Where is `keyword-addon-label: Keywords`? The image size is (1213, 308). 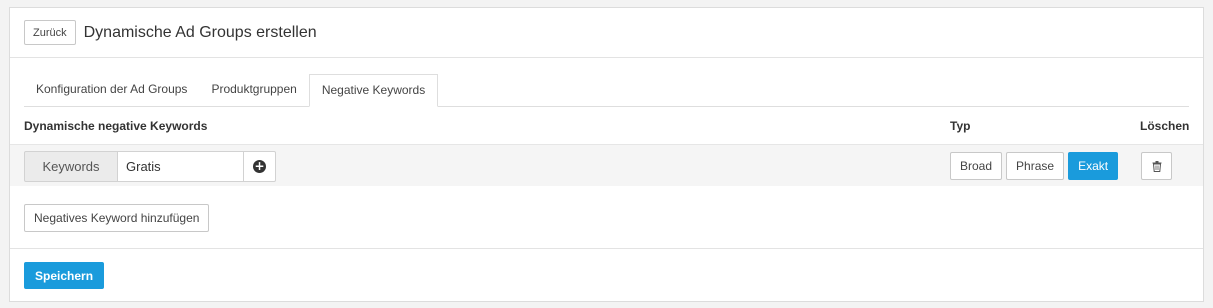 keyword-addon-label: Keywords is located at coordinates (71, 166).